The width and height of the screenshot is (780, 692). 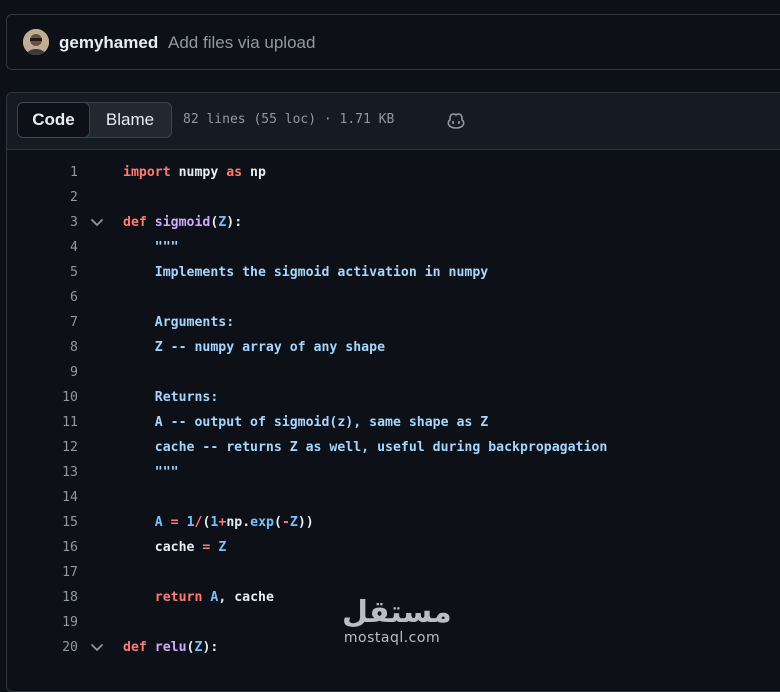 What do you see at coordinates (143, 522) in the screenshot?
I see `code-token: A` at bounding box center [143, 522].